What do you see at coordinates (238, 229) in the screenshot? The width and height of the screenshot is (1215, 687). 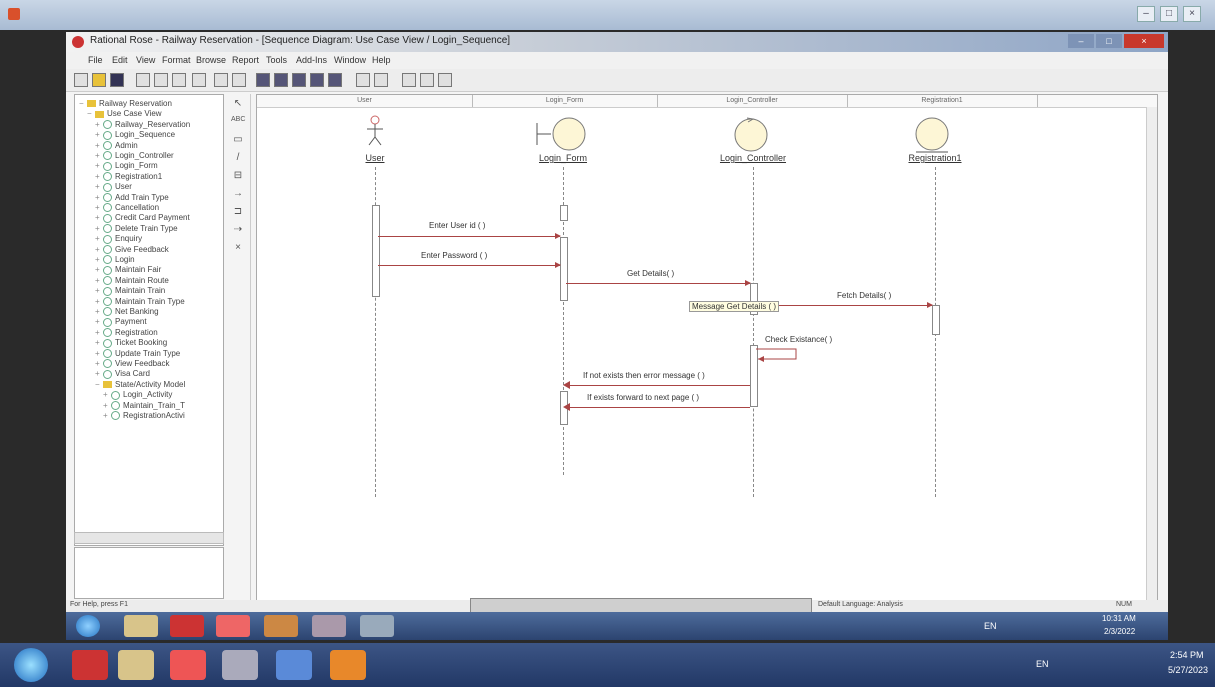 I see `return-message-tool-icon: ⇢` at bounding box center [238, 229].